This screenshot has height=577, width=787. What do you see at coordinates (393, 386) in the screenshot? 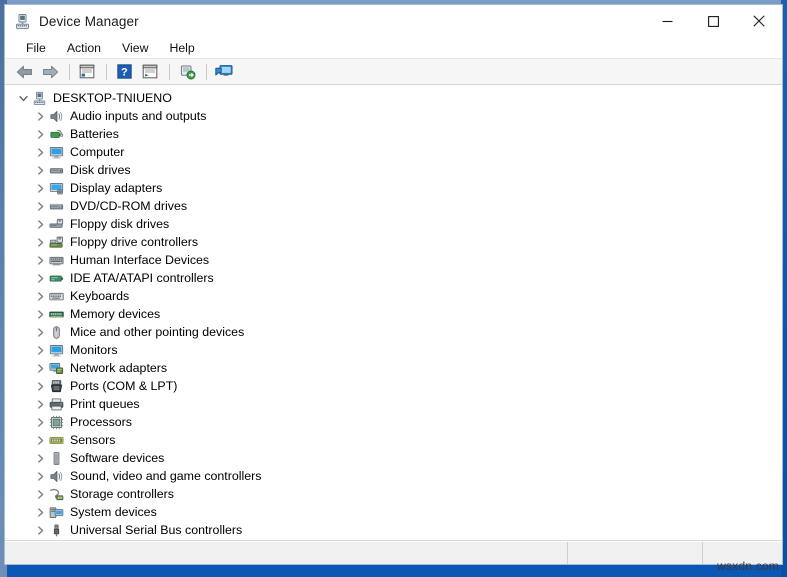
I see `tree-item-ports-com-lpt: Ports (COM & LPT)` at bounding box center [393, 386].